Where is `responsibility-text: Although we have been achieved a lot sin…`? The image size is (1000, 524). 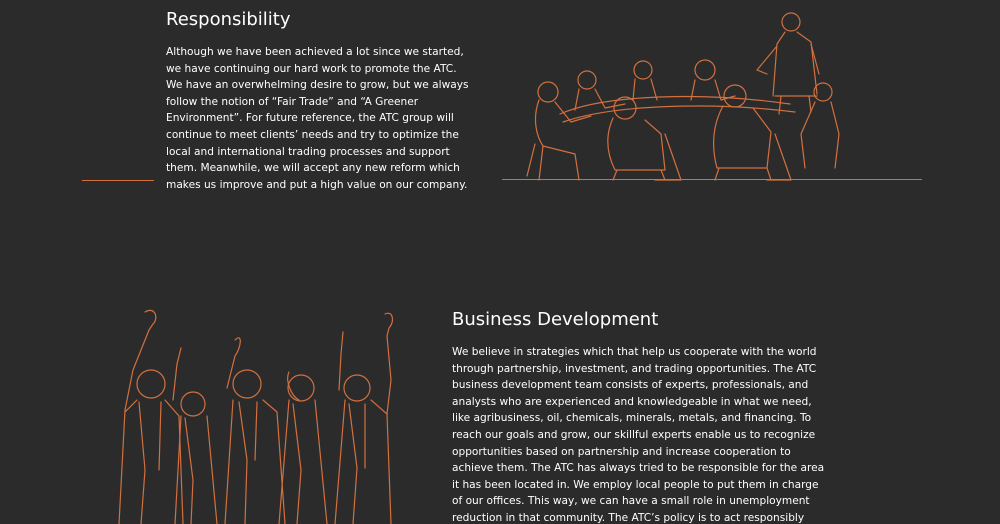
responsibility-text: Although we have been achieved a lot sin… is located at coordinates (317, 118).